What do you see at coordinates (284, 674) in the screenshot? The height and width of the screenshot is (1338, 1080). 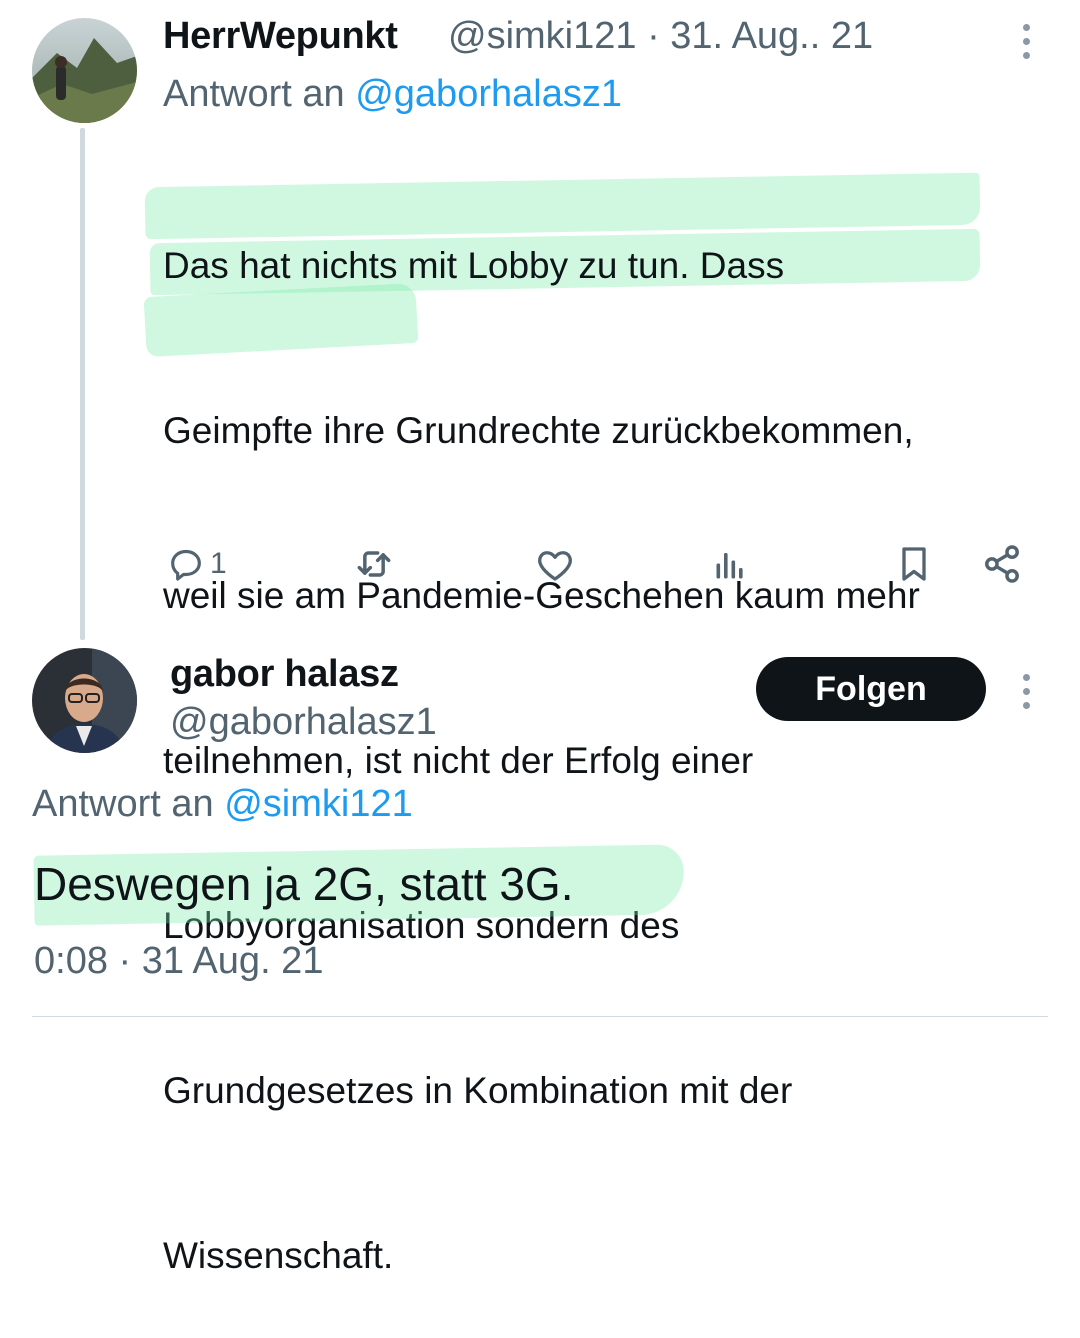 I see `author-name: gabor halasz` at bounding box center [284, 674].